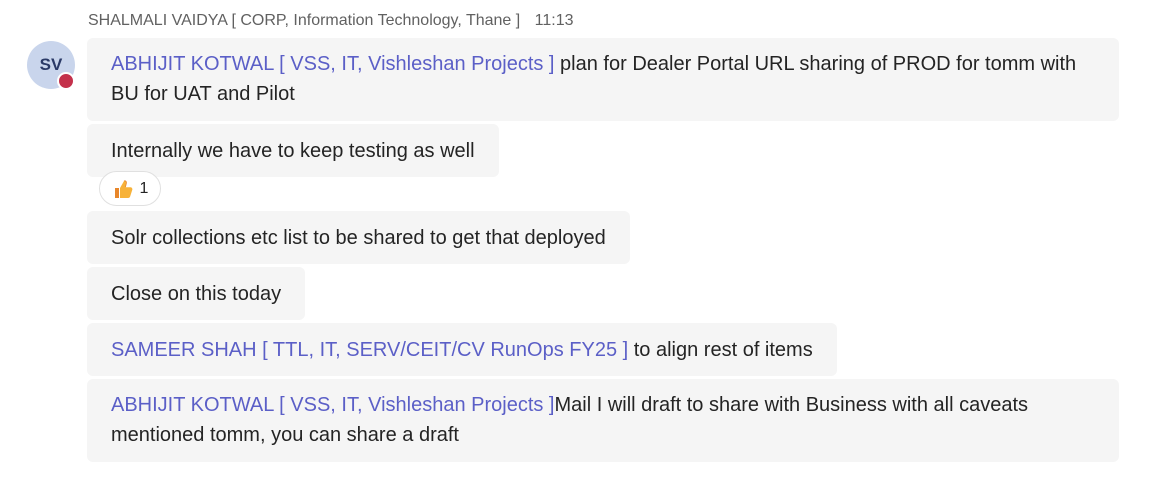 The height and width of the screenshot is (487, 1152). I want to click on message-timestamp: 11:13, so click(554, 20).